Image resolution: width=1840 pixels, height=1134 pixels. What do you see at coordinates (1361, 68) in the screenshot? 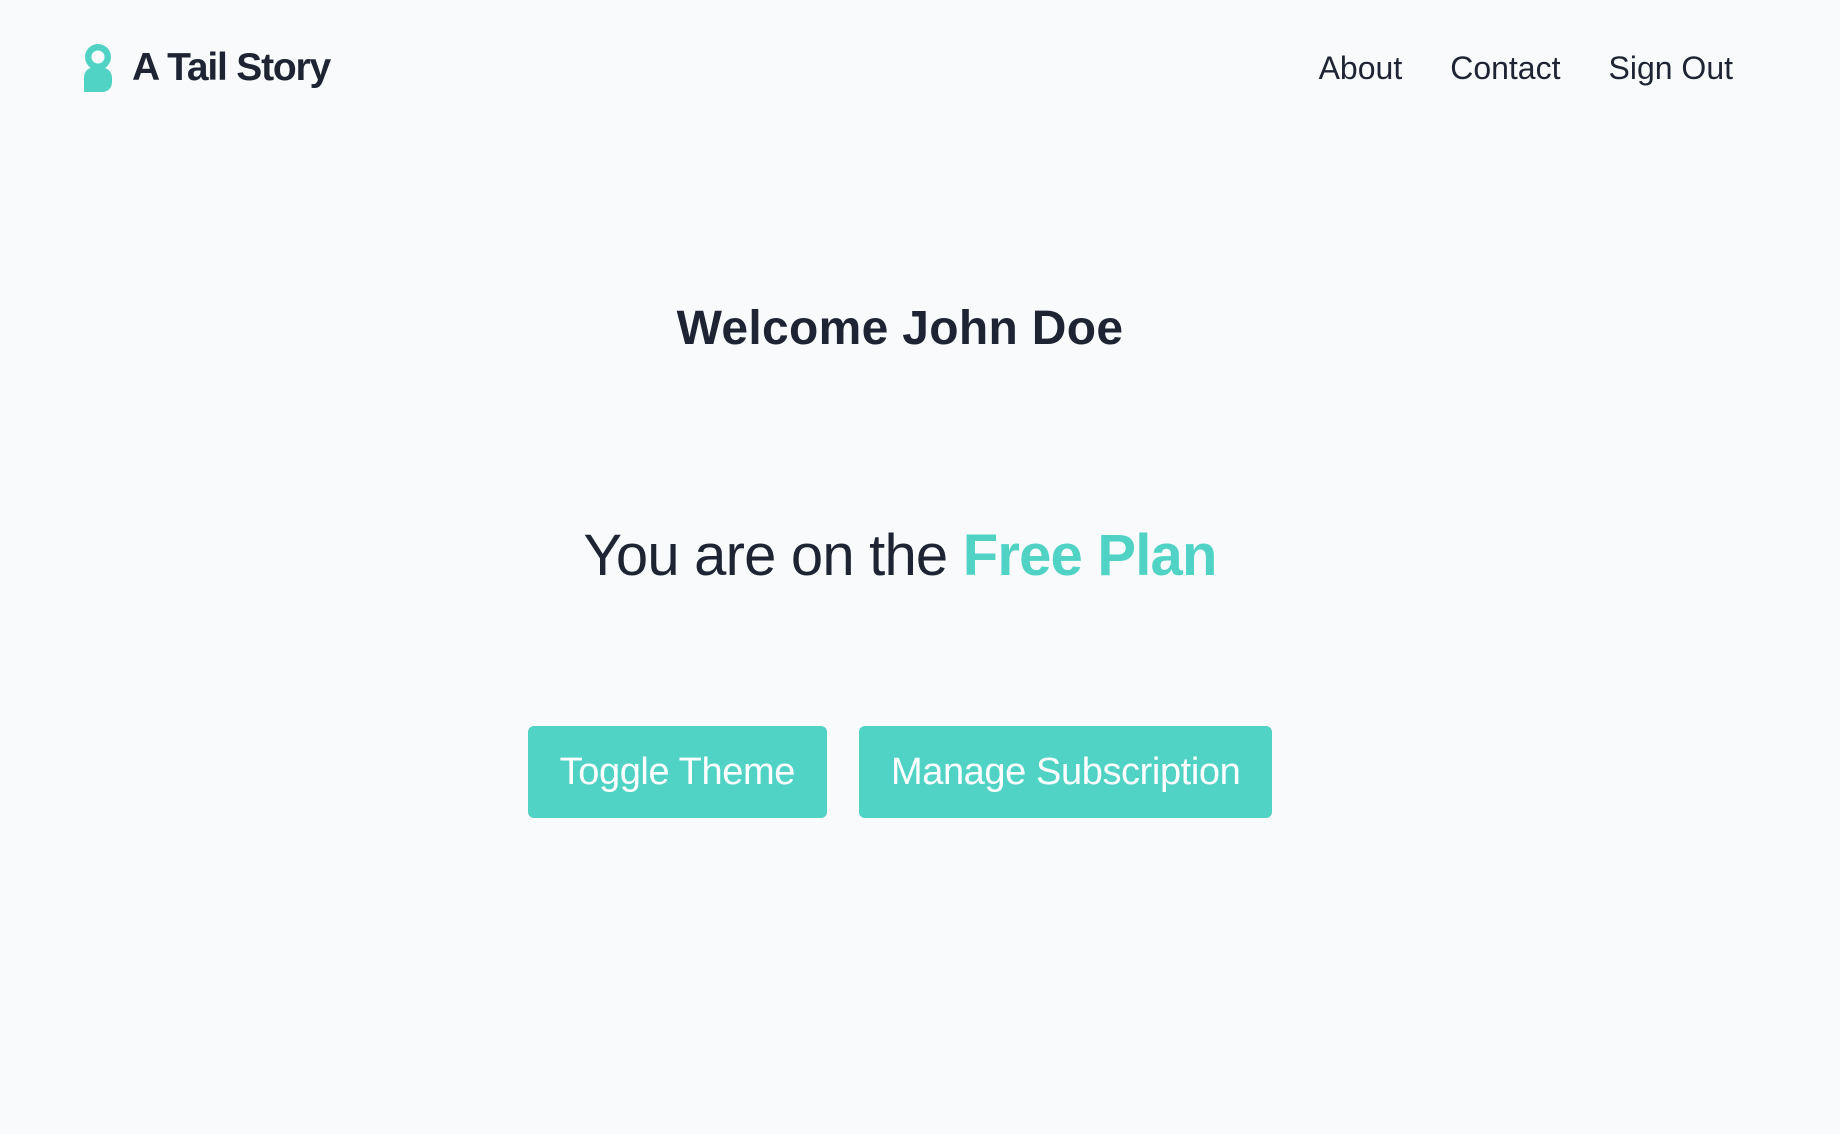
I see `nav-link-about: About` at bounding box center [1361, 68].